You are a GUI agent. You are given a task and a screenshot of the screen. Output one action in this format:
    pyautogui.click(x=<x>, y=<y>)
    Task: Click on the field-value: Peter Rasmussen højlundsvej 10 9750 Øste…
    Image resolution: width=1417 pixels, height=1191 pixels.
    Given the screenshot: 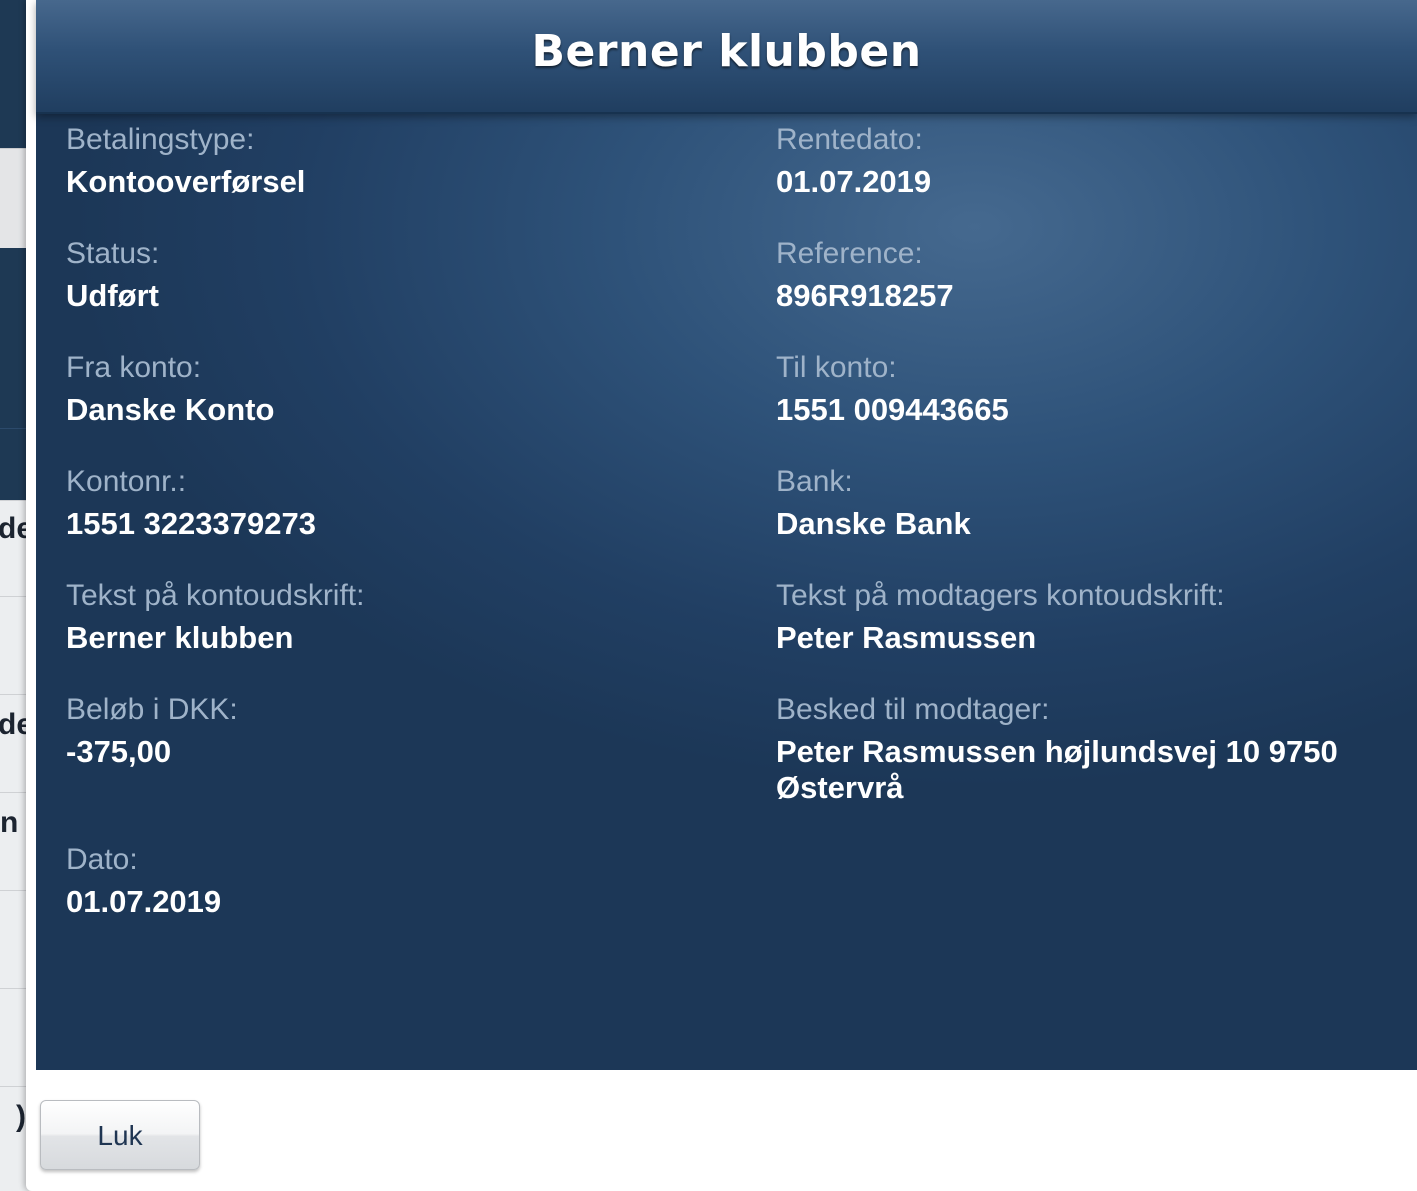 What is the action you would take?
    pyautogui.click(x=1057, y=769)
    